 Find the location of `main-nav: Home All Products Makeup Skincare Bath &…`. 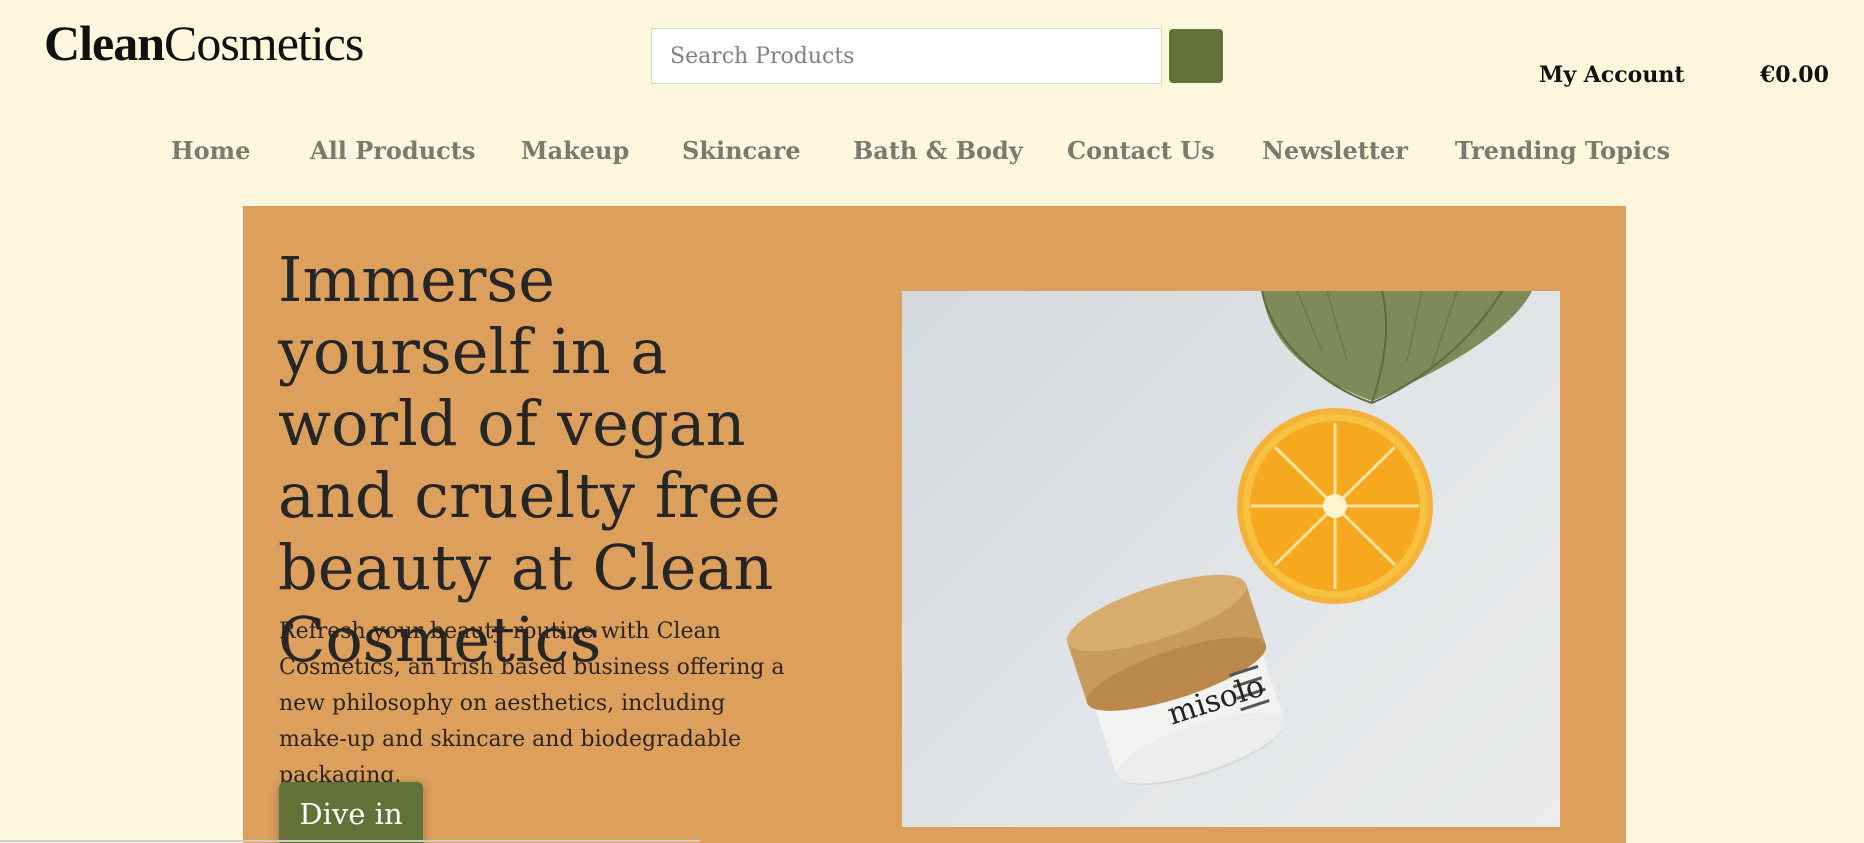

main-nav: Home All Products Makeup Skincare Bath &… is located at coordinates (932, 156).